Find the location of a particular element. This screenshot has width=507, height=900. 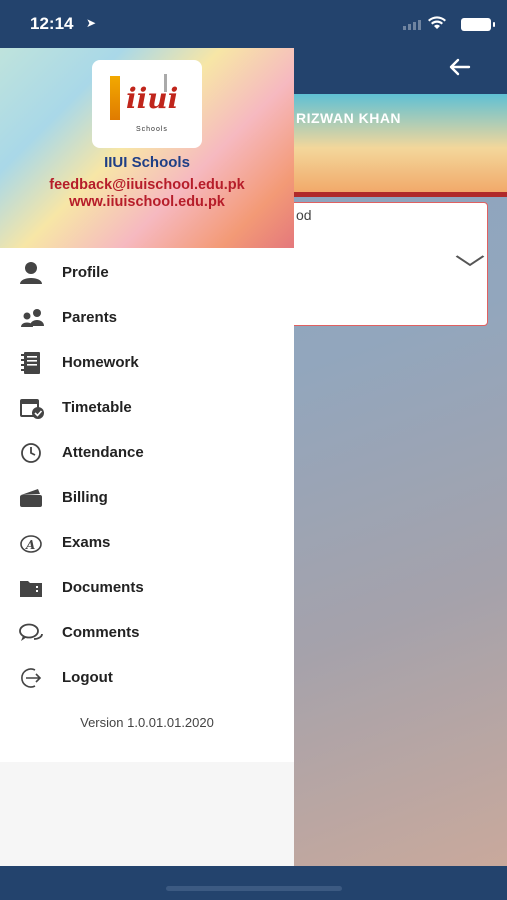

home-indicator is located at coordinates (254, 888).